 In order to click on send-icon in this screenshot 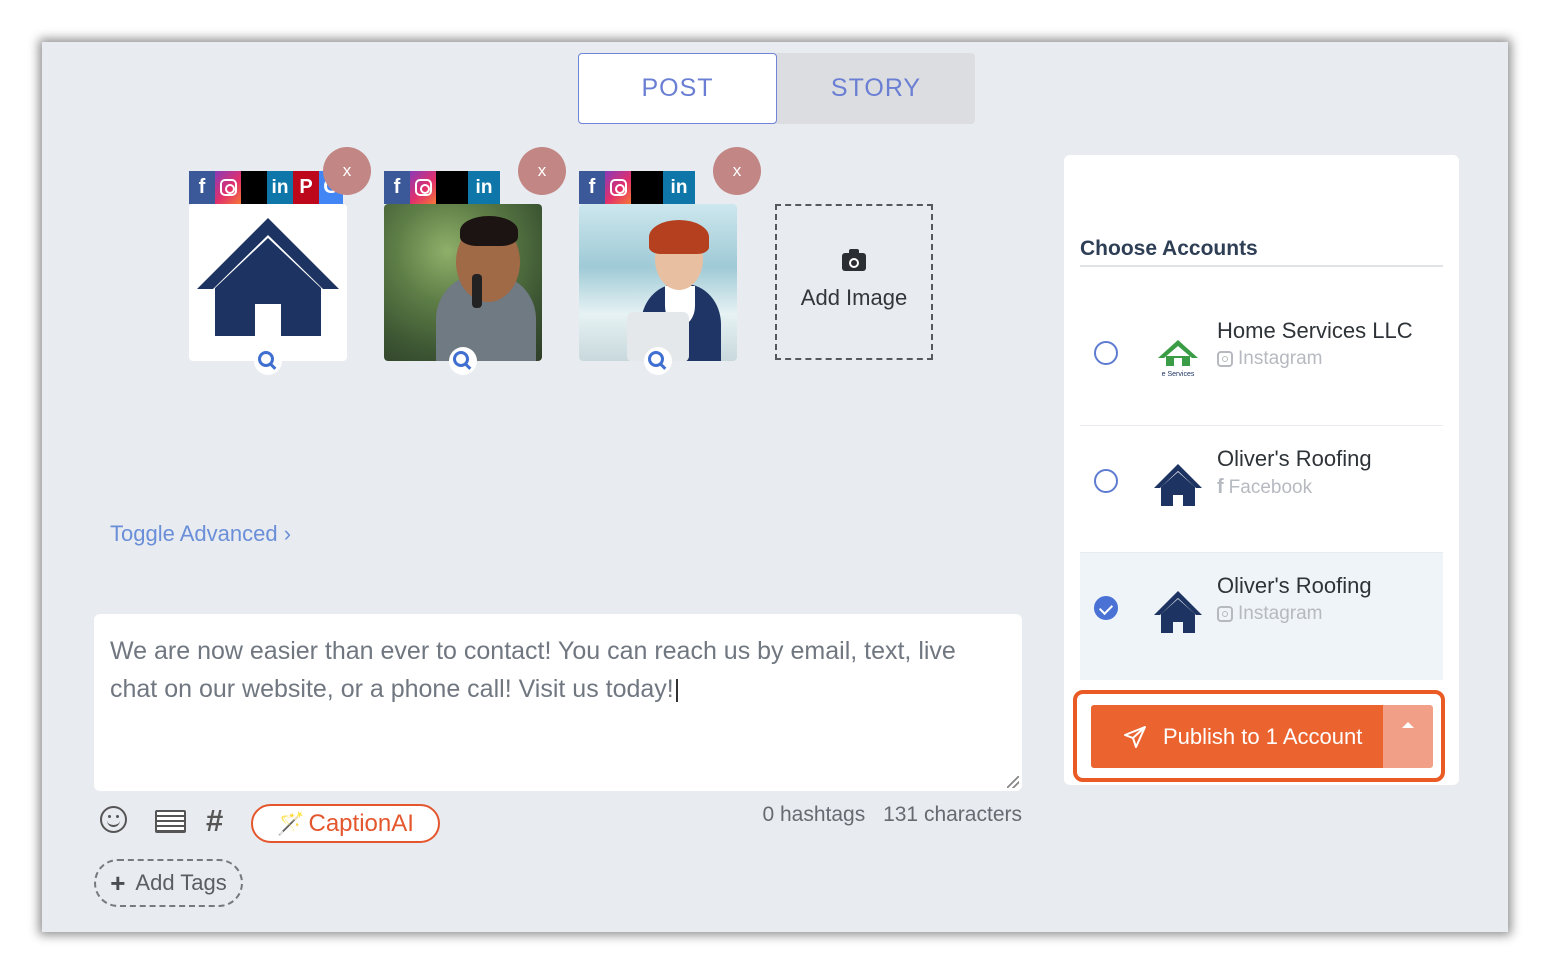, I will do `click(1135, 736)`.